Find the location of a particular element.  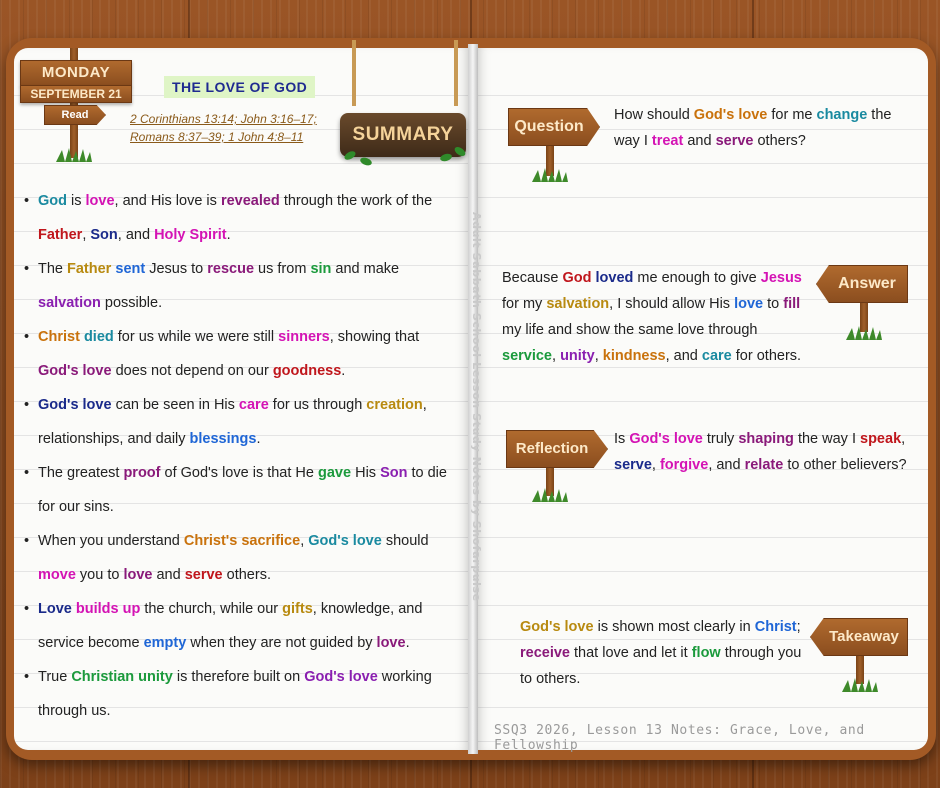

highlighted-word: sent is located at coordinates (130, 269).